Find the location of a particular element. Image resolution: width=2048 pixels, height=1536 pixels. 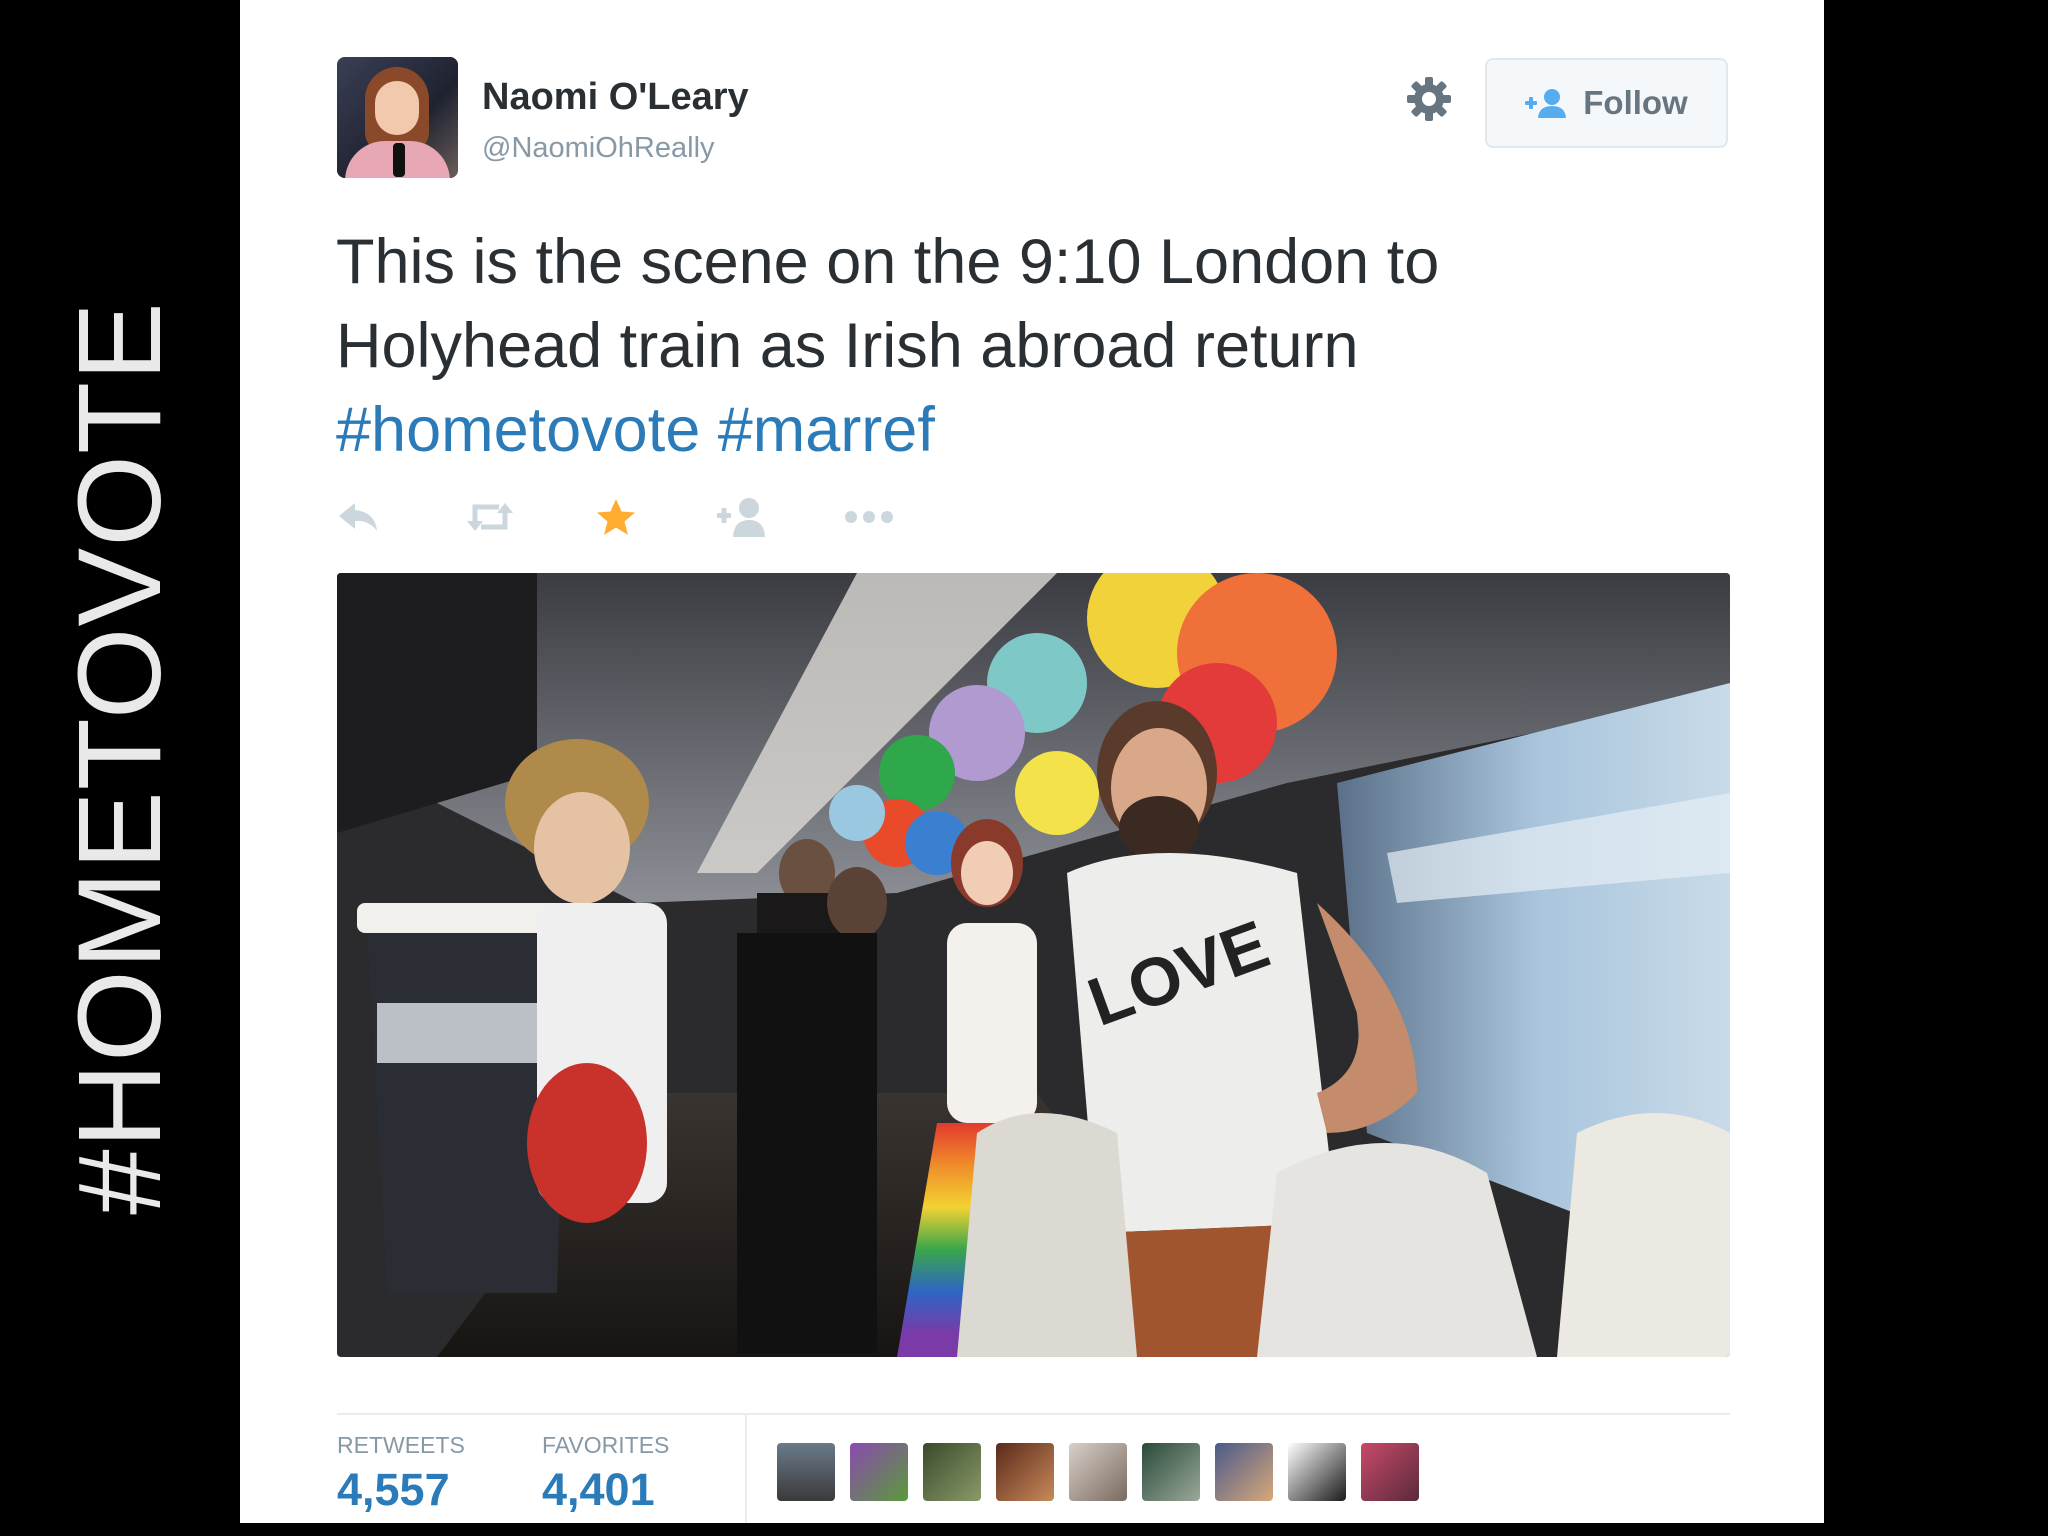

user-name: Naomi O'Leary is located at coordinates (615, 97).